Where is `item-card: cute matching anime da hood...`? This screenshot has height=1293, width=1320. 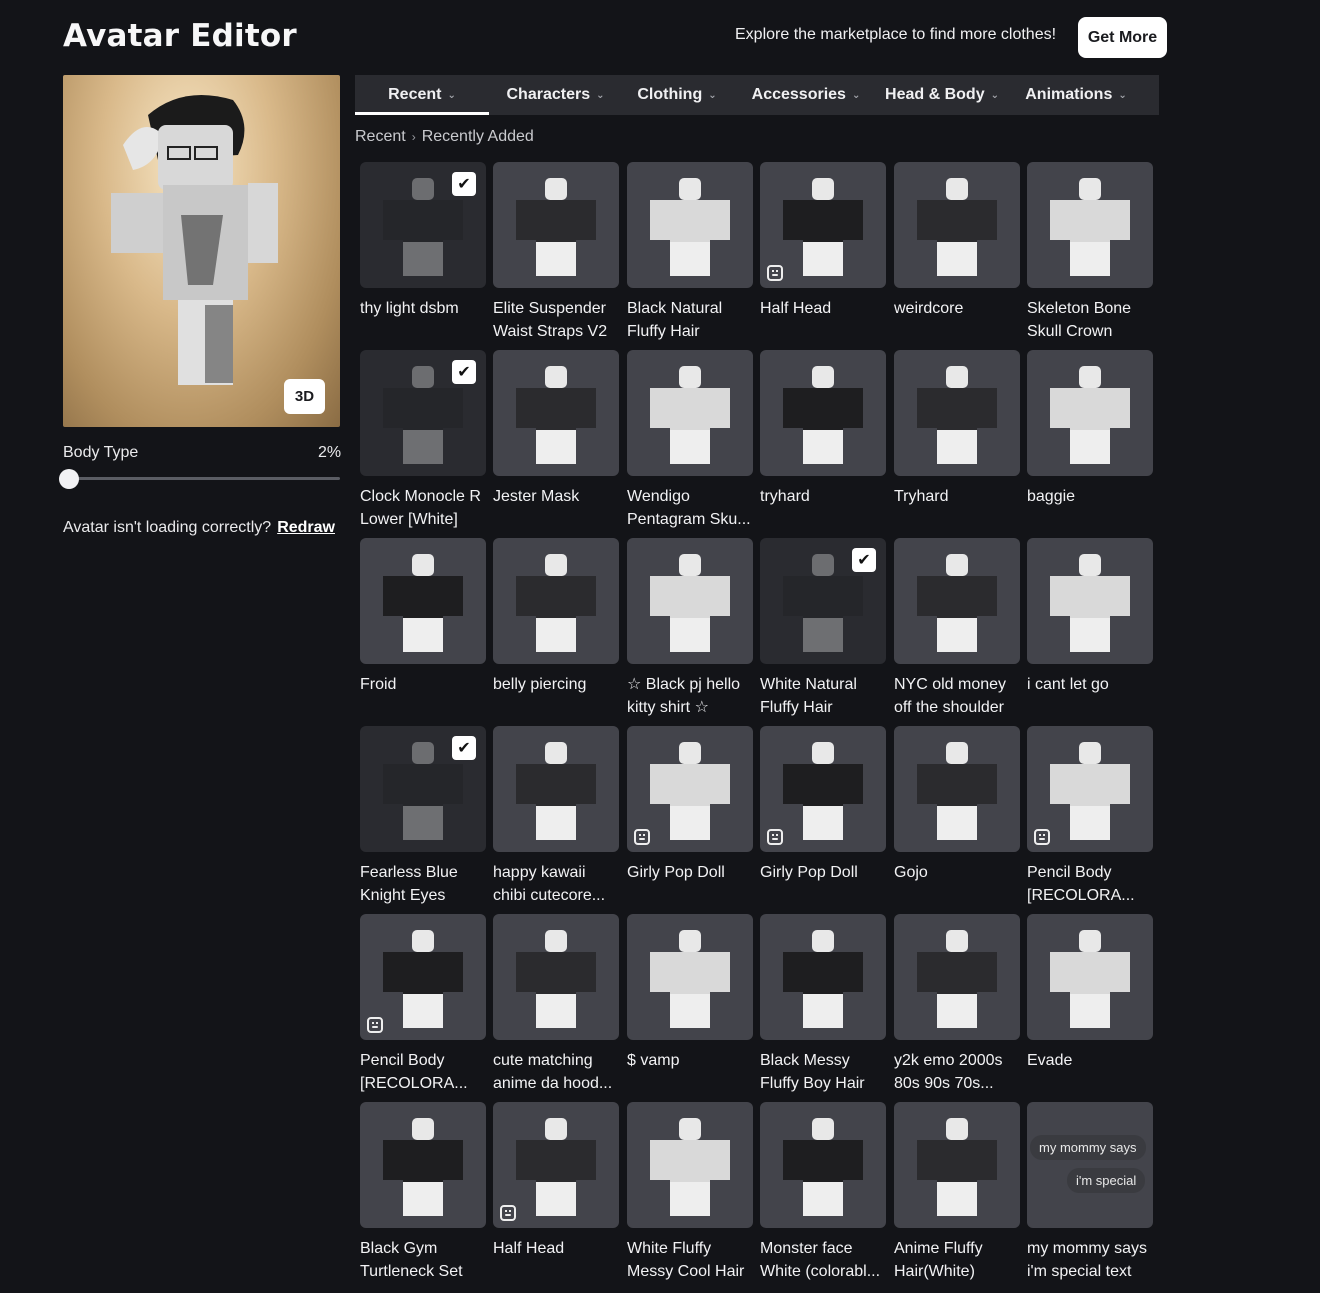
item-card: cute matching anime da hood... is located at coordinates (556, 1004).